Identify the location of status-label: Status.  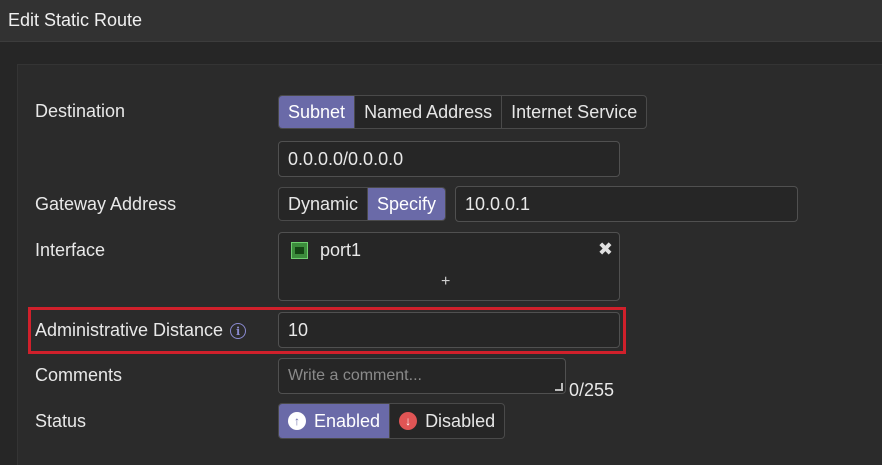
(61, 421).